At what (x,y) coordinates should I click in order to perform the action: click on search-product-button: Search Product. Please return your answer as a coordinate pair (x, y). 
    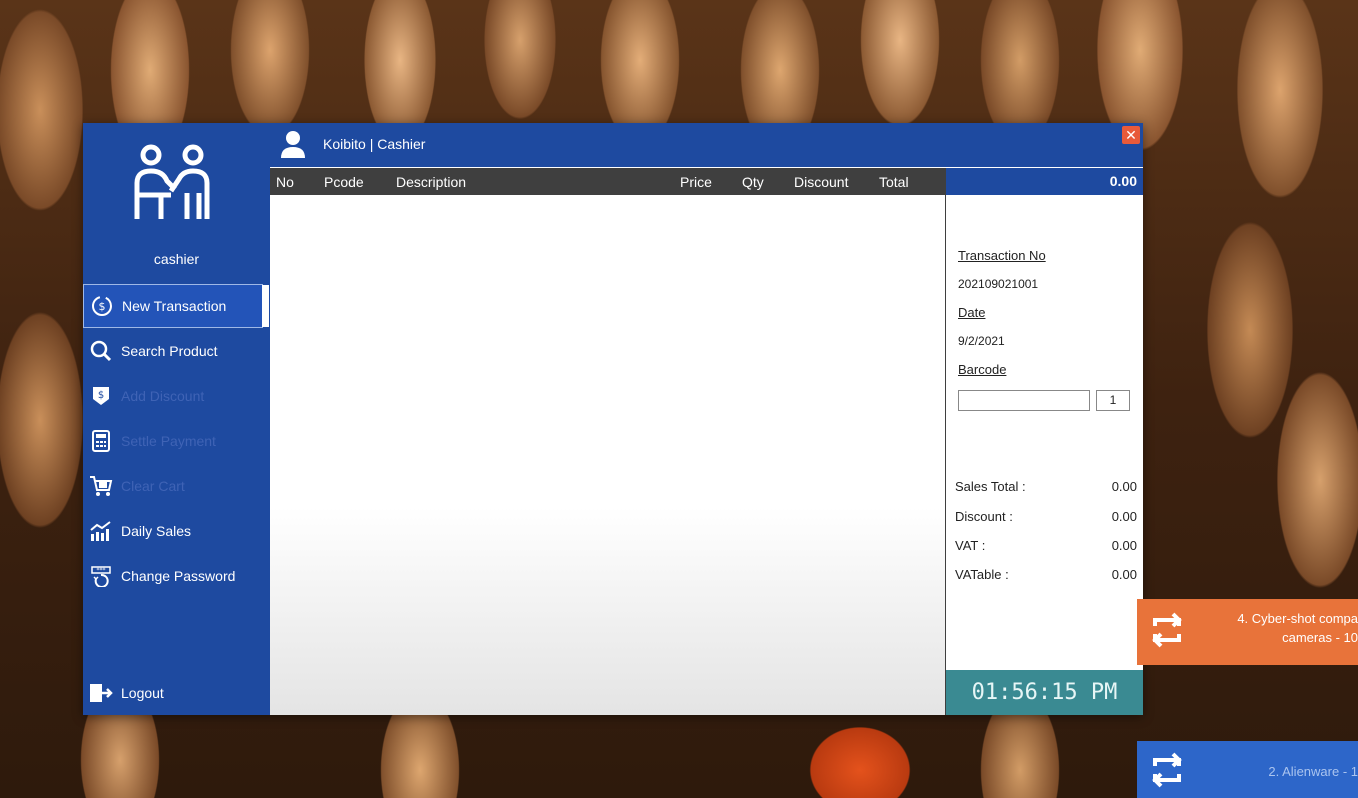
    Looking at the image, I should click on (176, 351).